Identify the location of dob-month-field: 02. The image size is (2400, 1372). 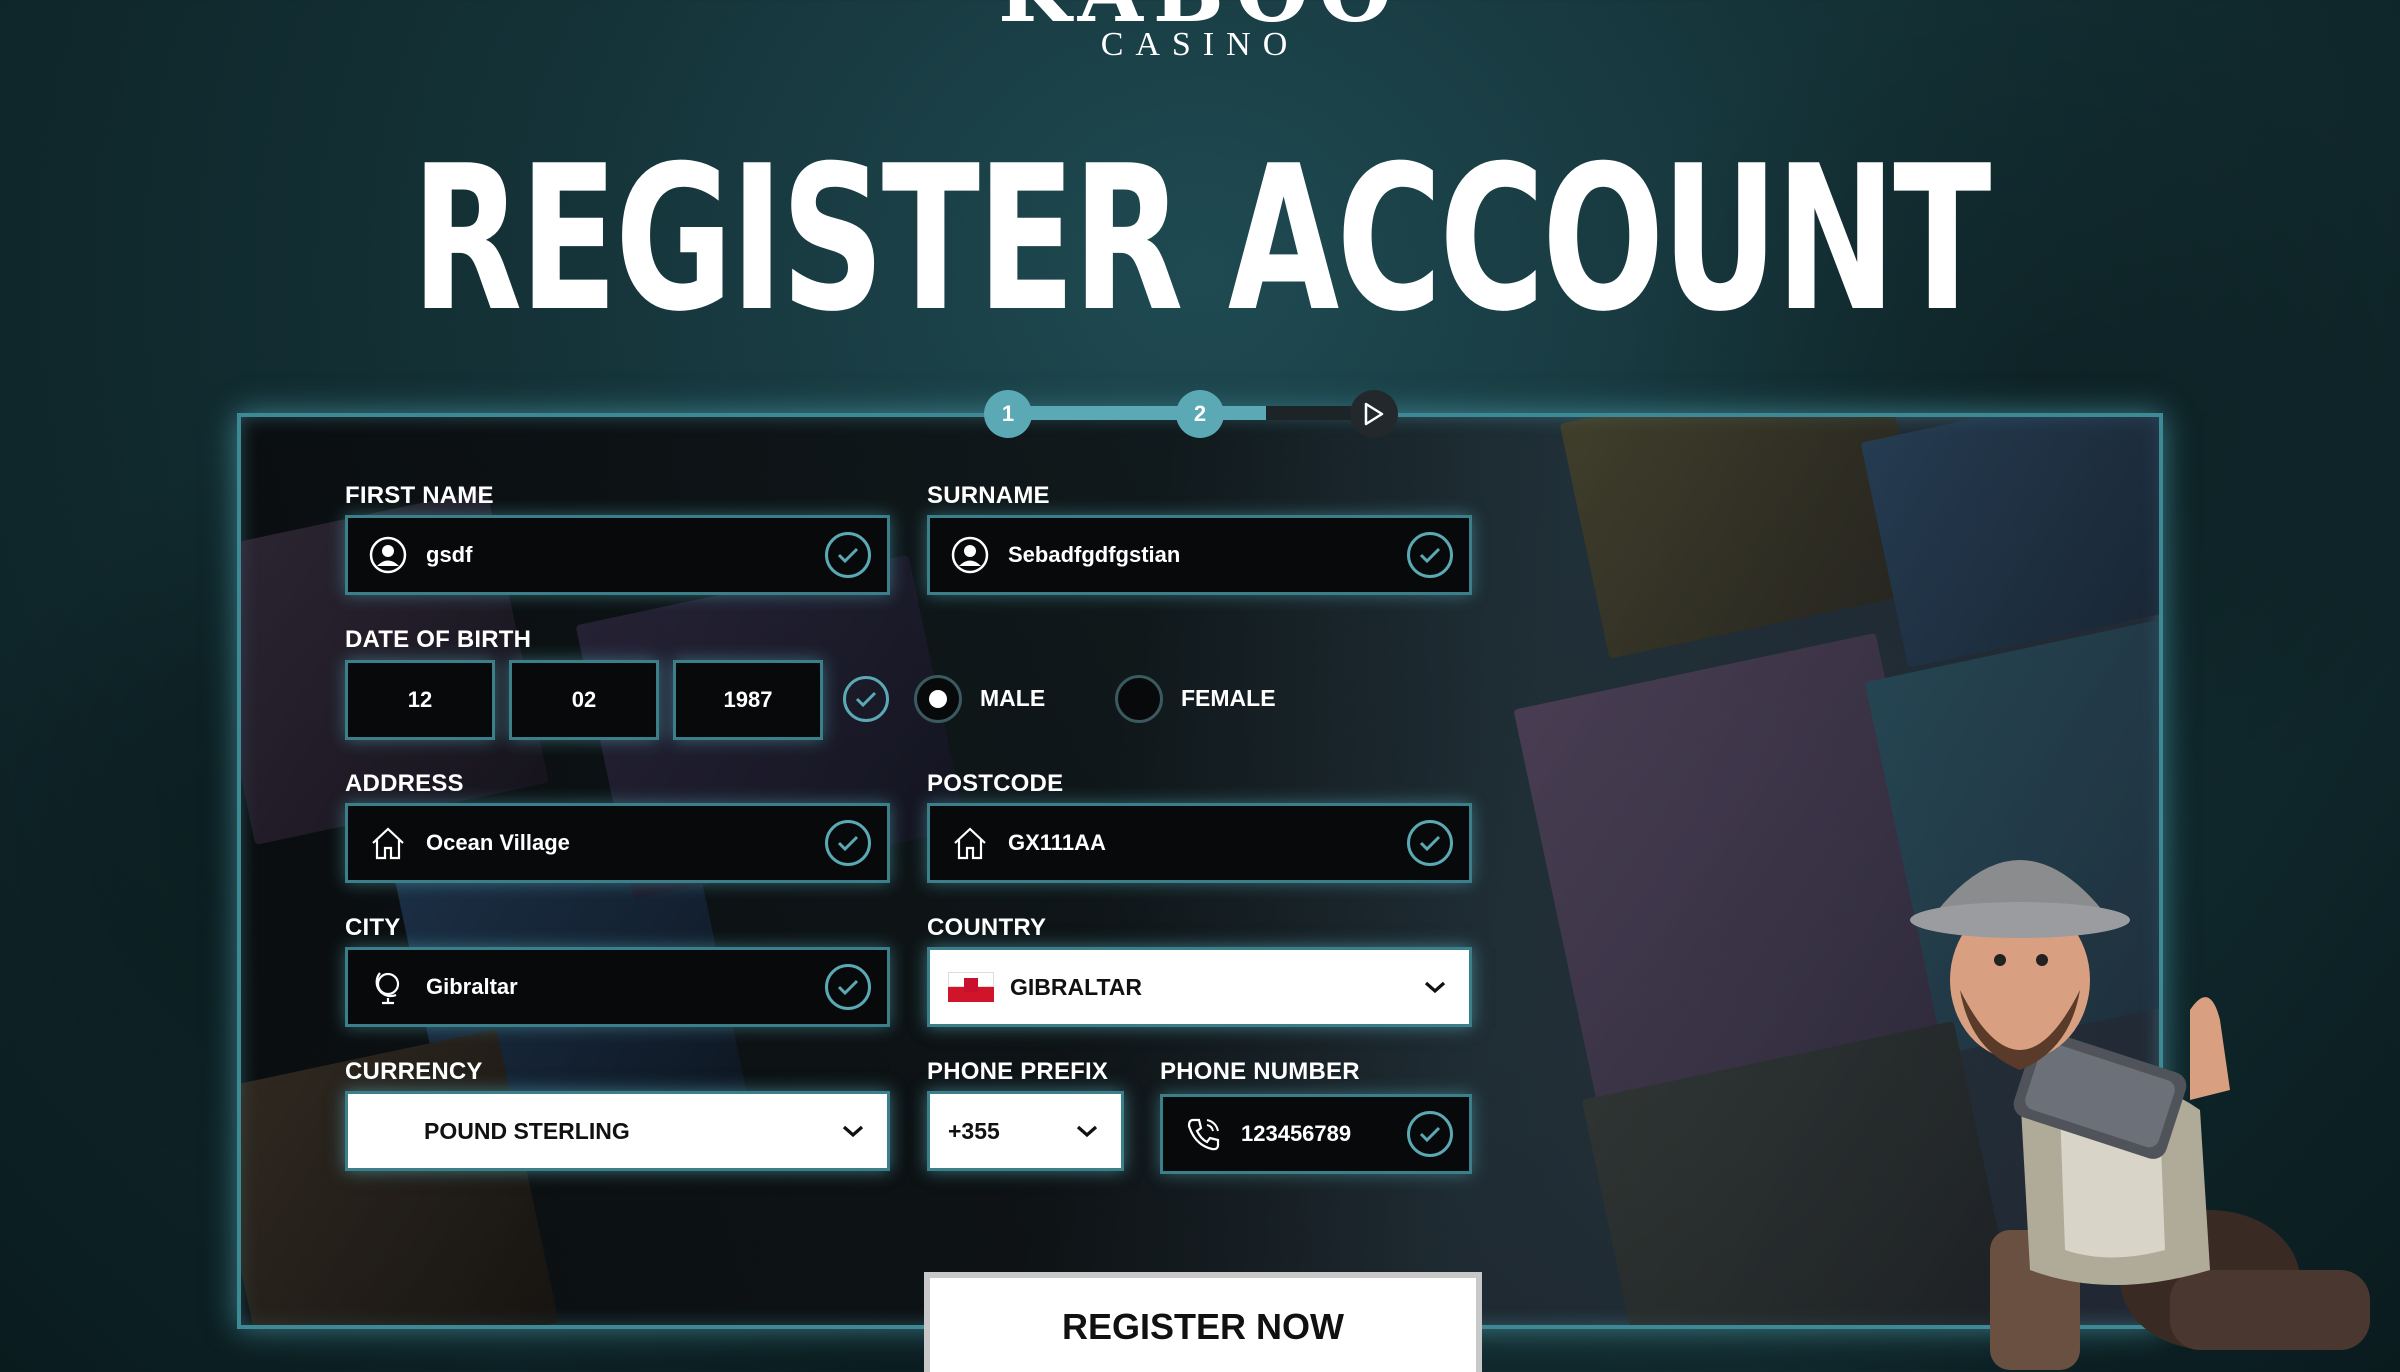
(584, 700).